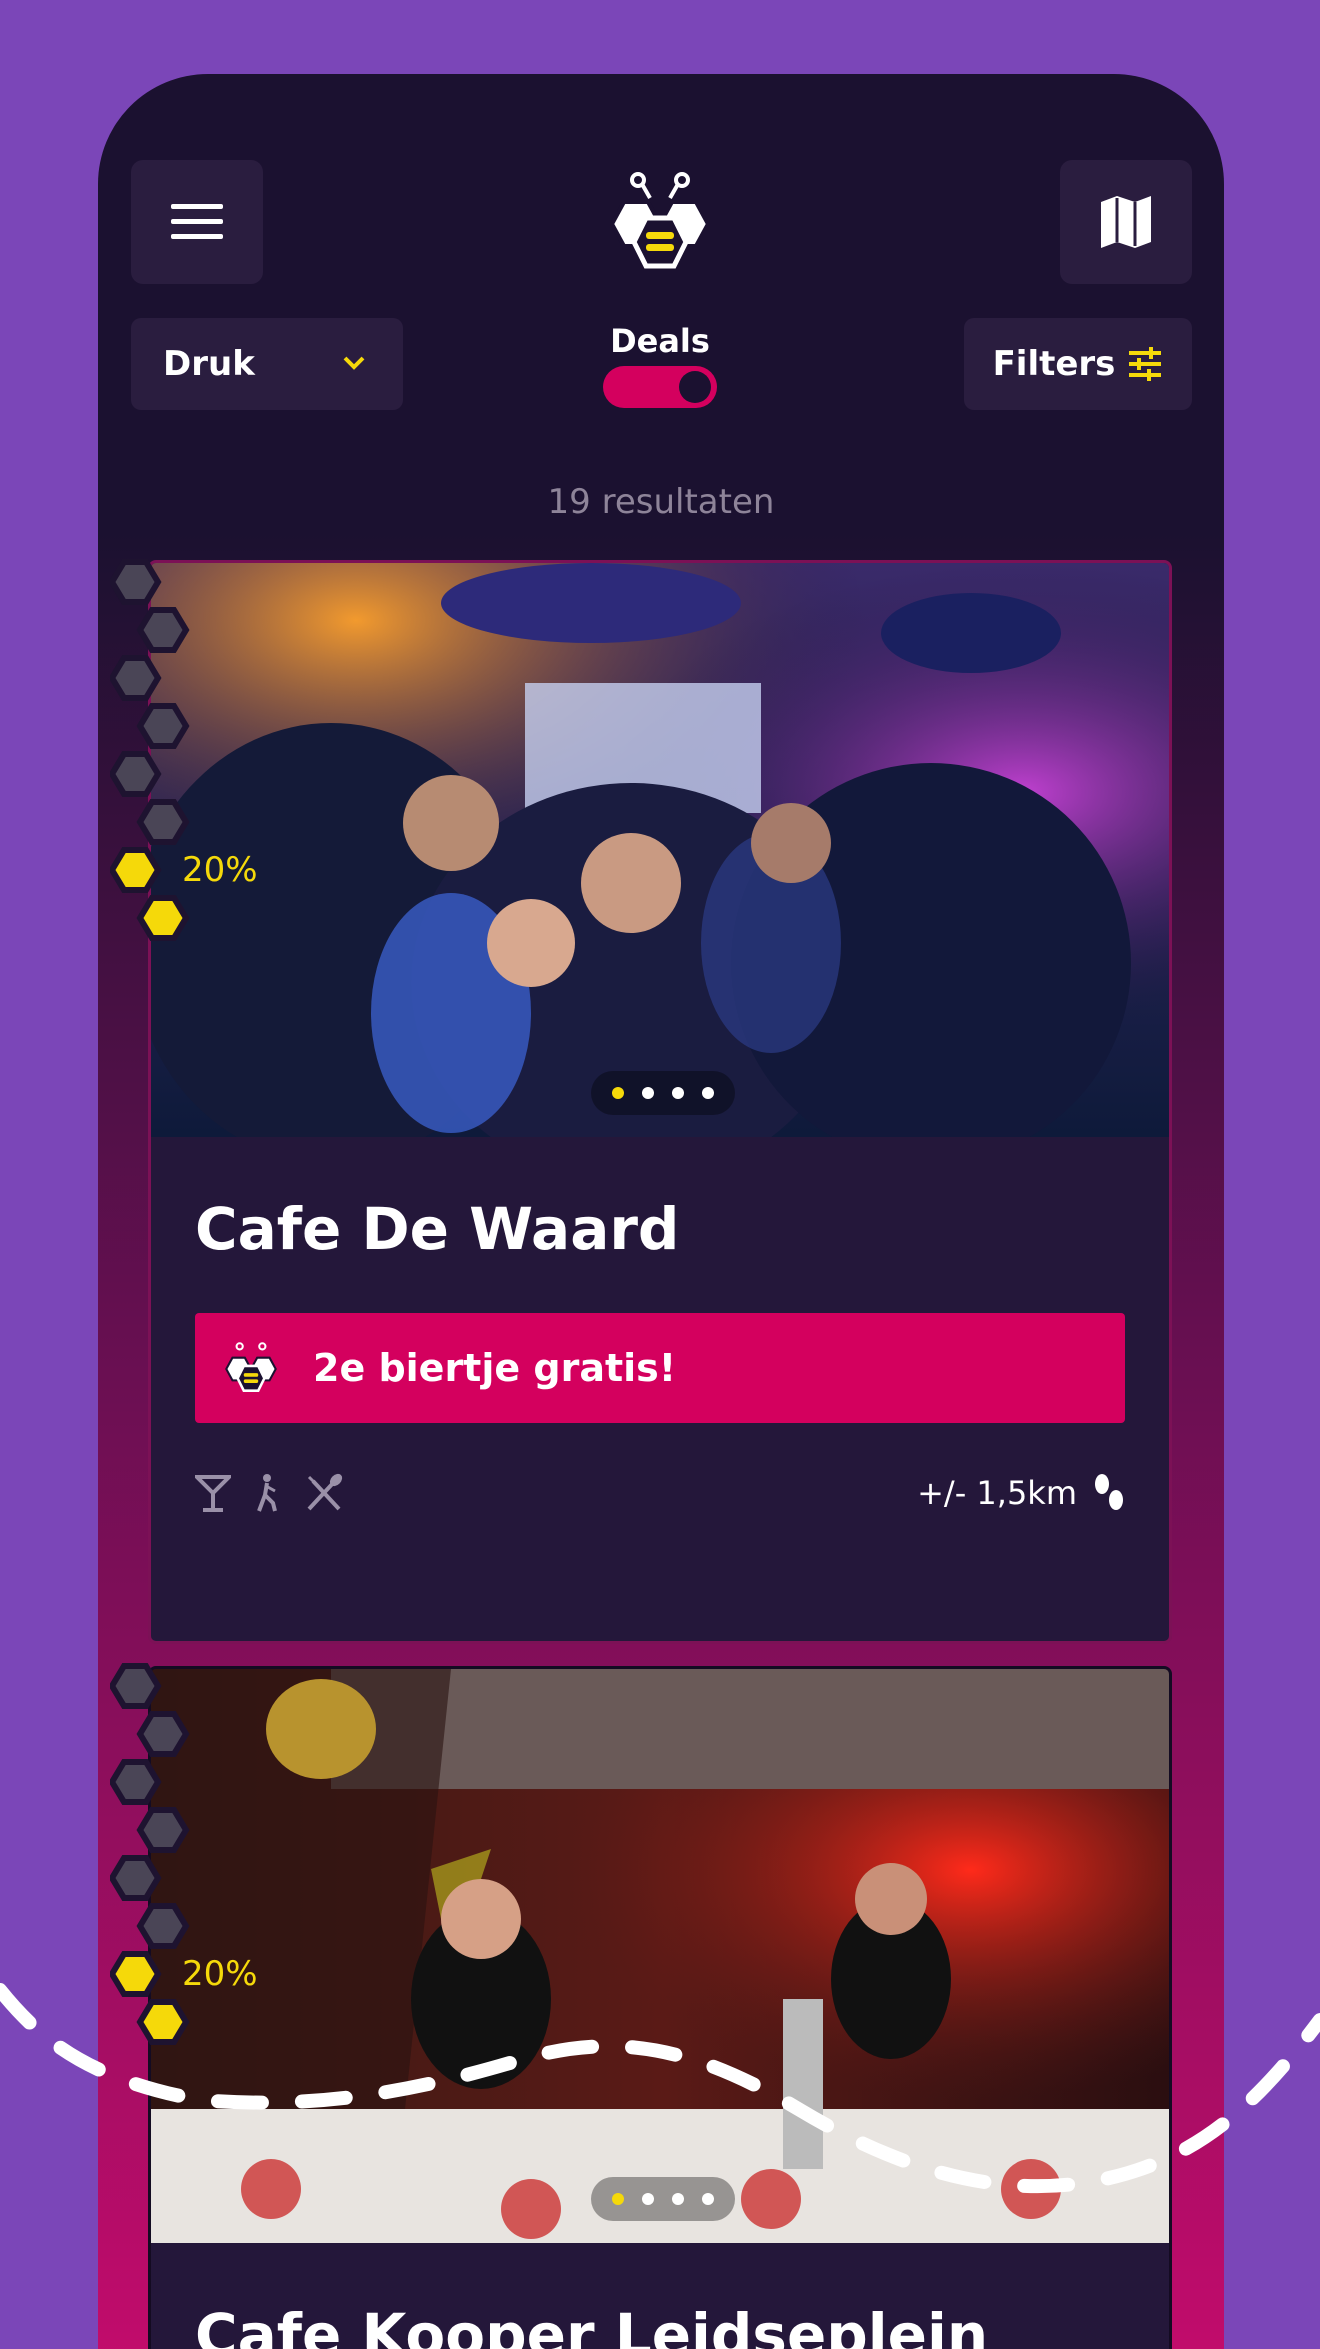  I want to click on deal-banner: 2e biertje gratis!, so click(660, 1368).